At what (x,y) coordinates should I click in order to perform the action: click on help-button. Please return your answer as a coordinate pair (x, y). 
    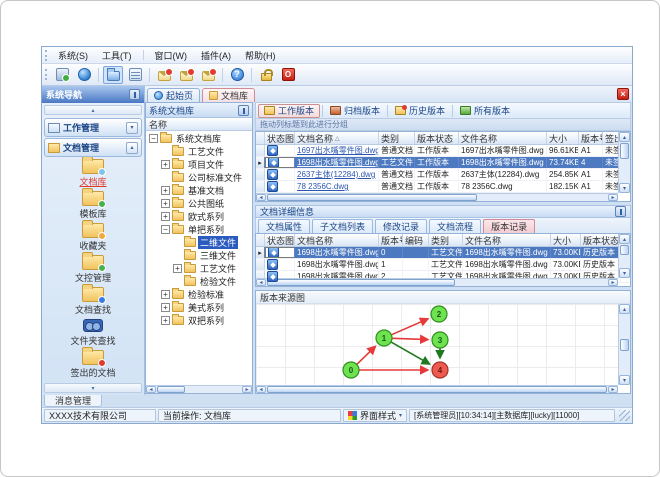
    Looking at the image, I should click on (237, 75).